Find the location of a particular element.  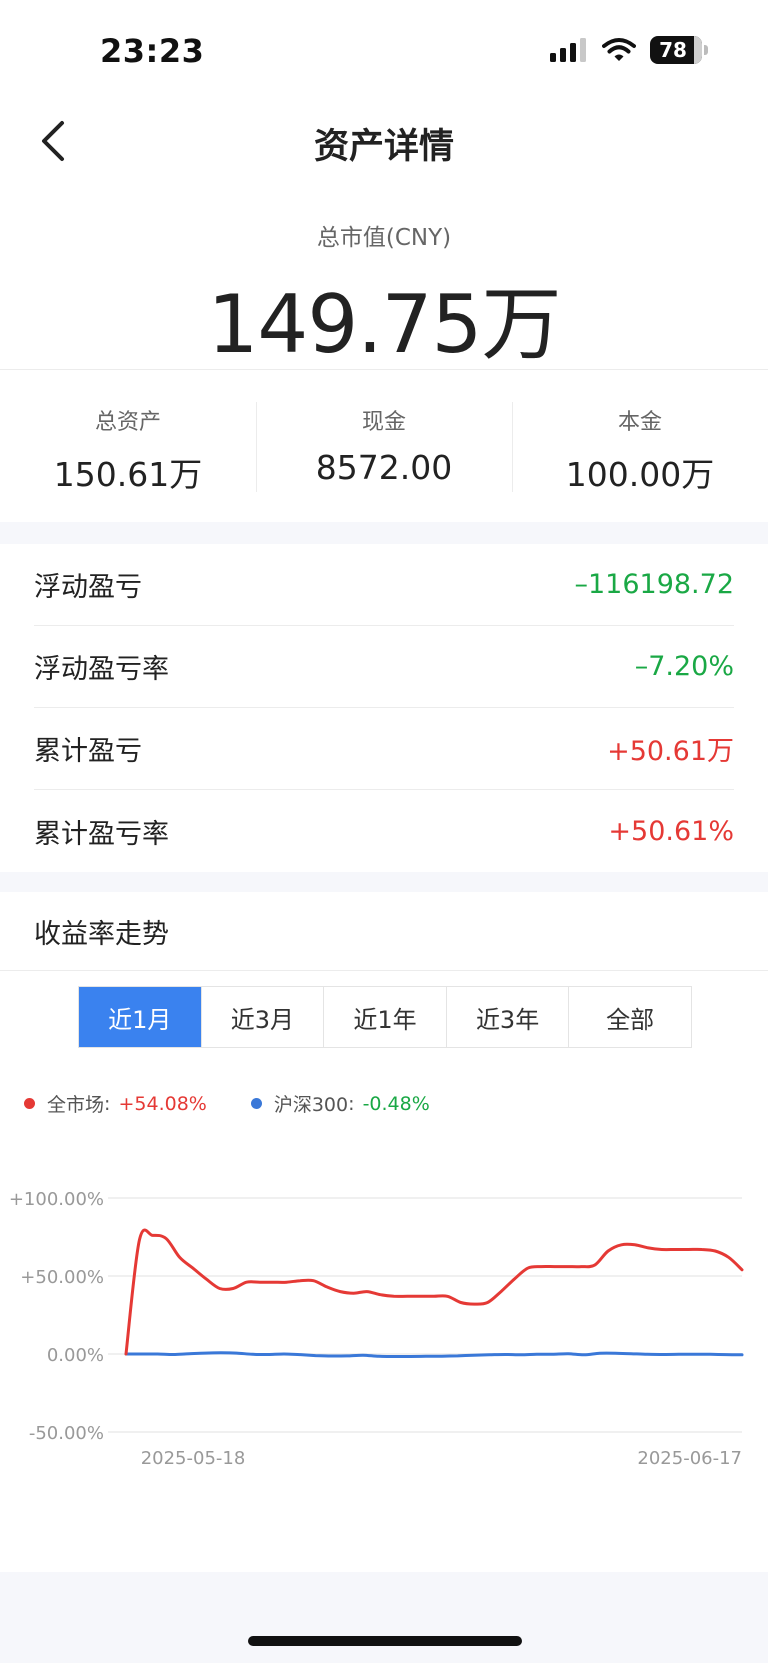

status-bar: 23:23 78 is located at coordinates (384, 50).